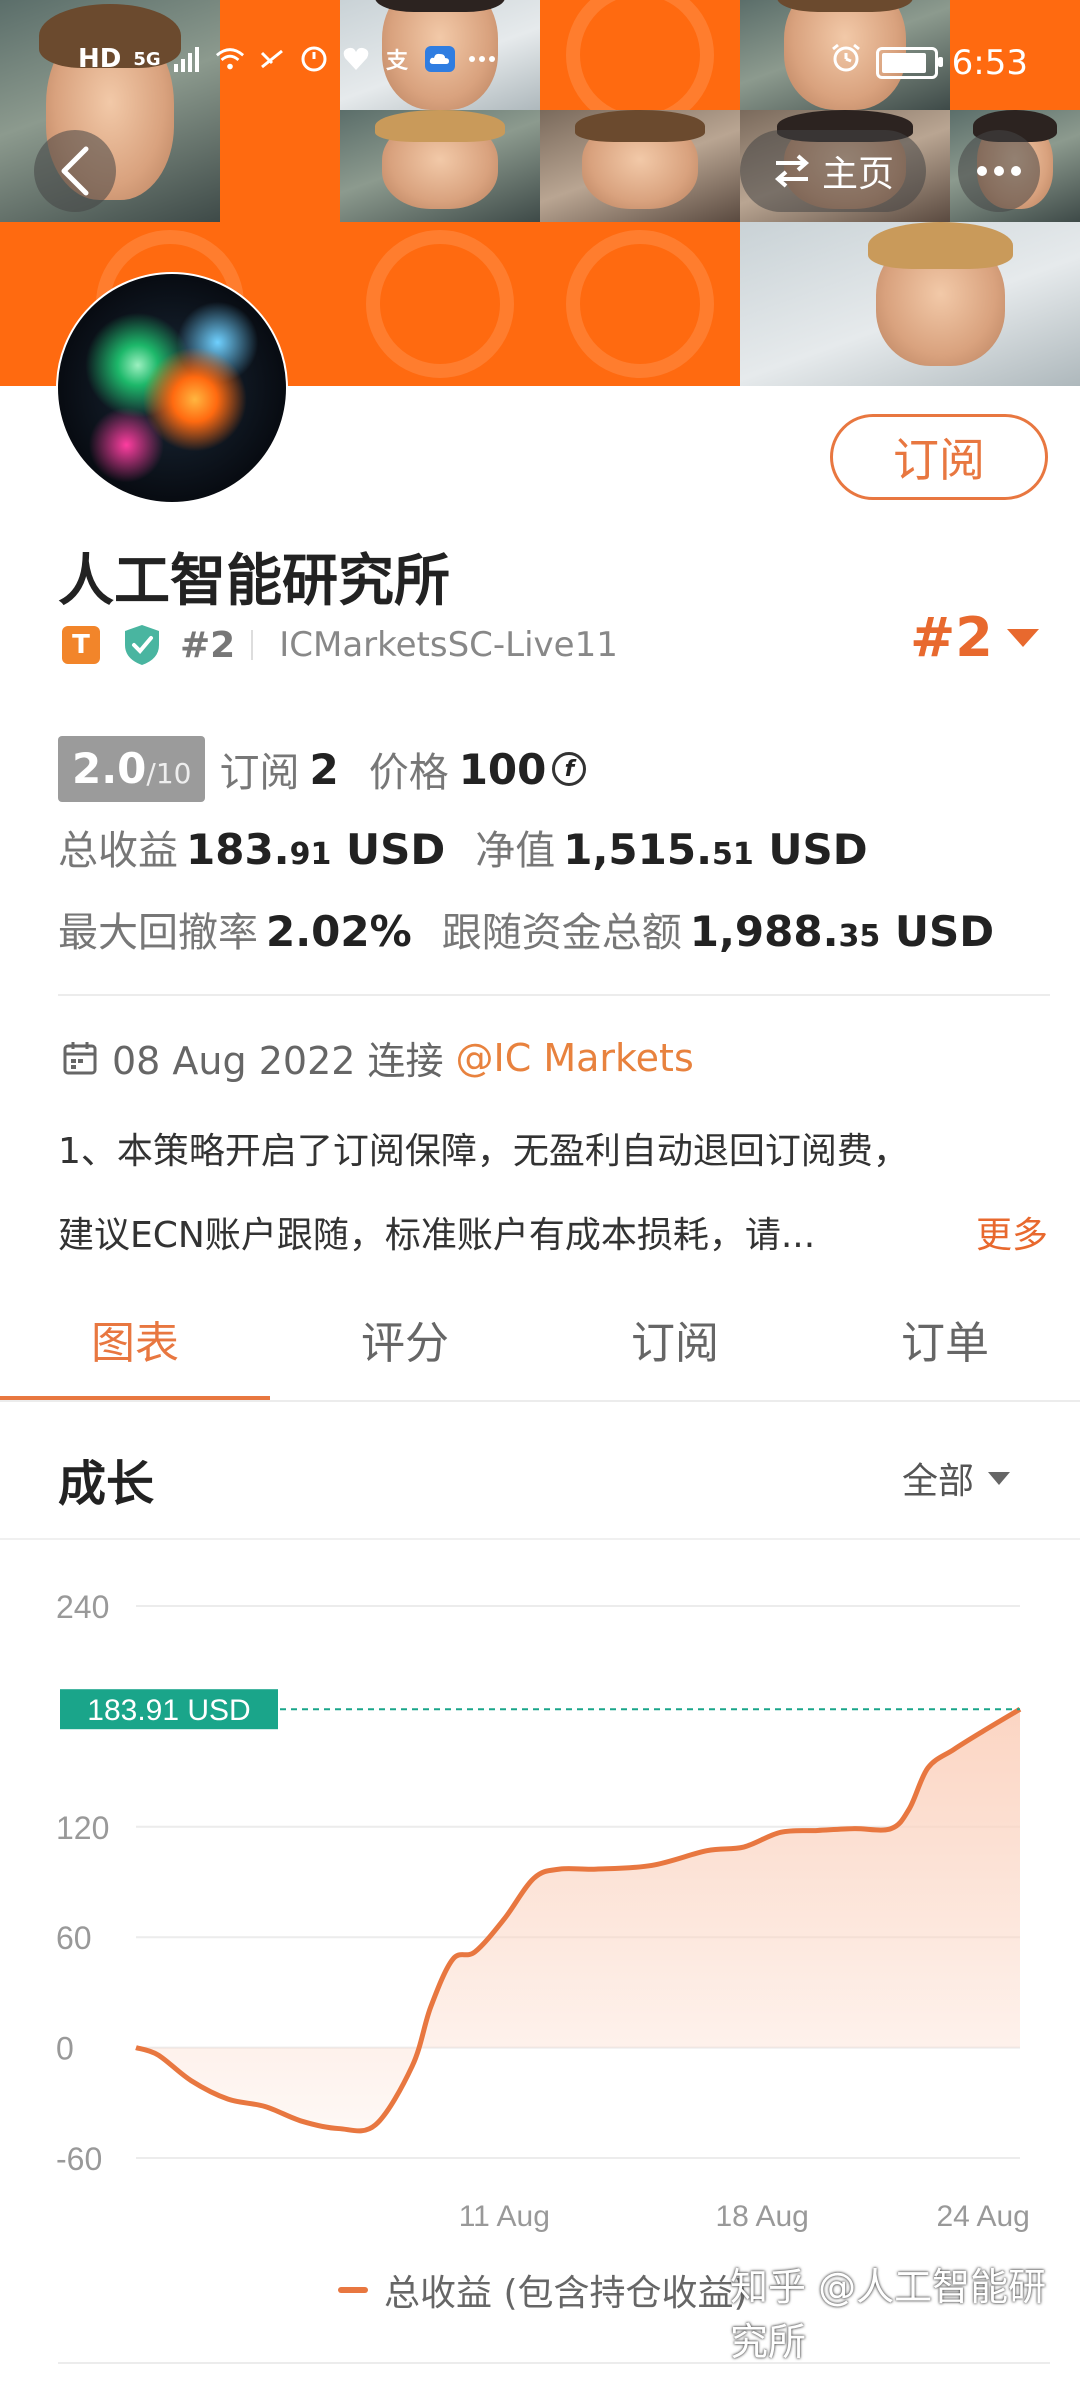 The height and width of the screenshot is (2388, 1080). Describe the element at coordinates (100, 59) in the screenshot. I see `hd-indicator: HD` at that location.